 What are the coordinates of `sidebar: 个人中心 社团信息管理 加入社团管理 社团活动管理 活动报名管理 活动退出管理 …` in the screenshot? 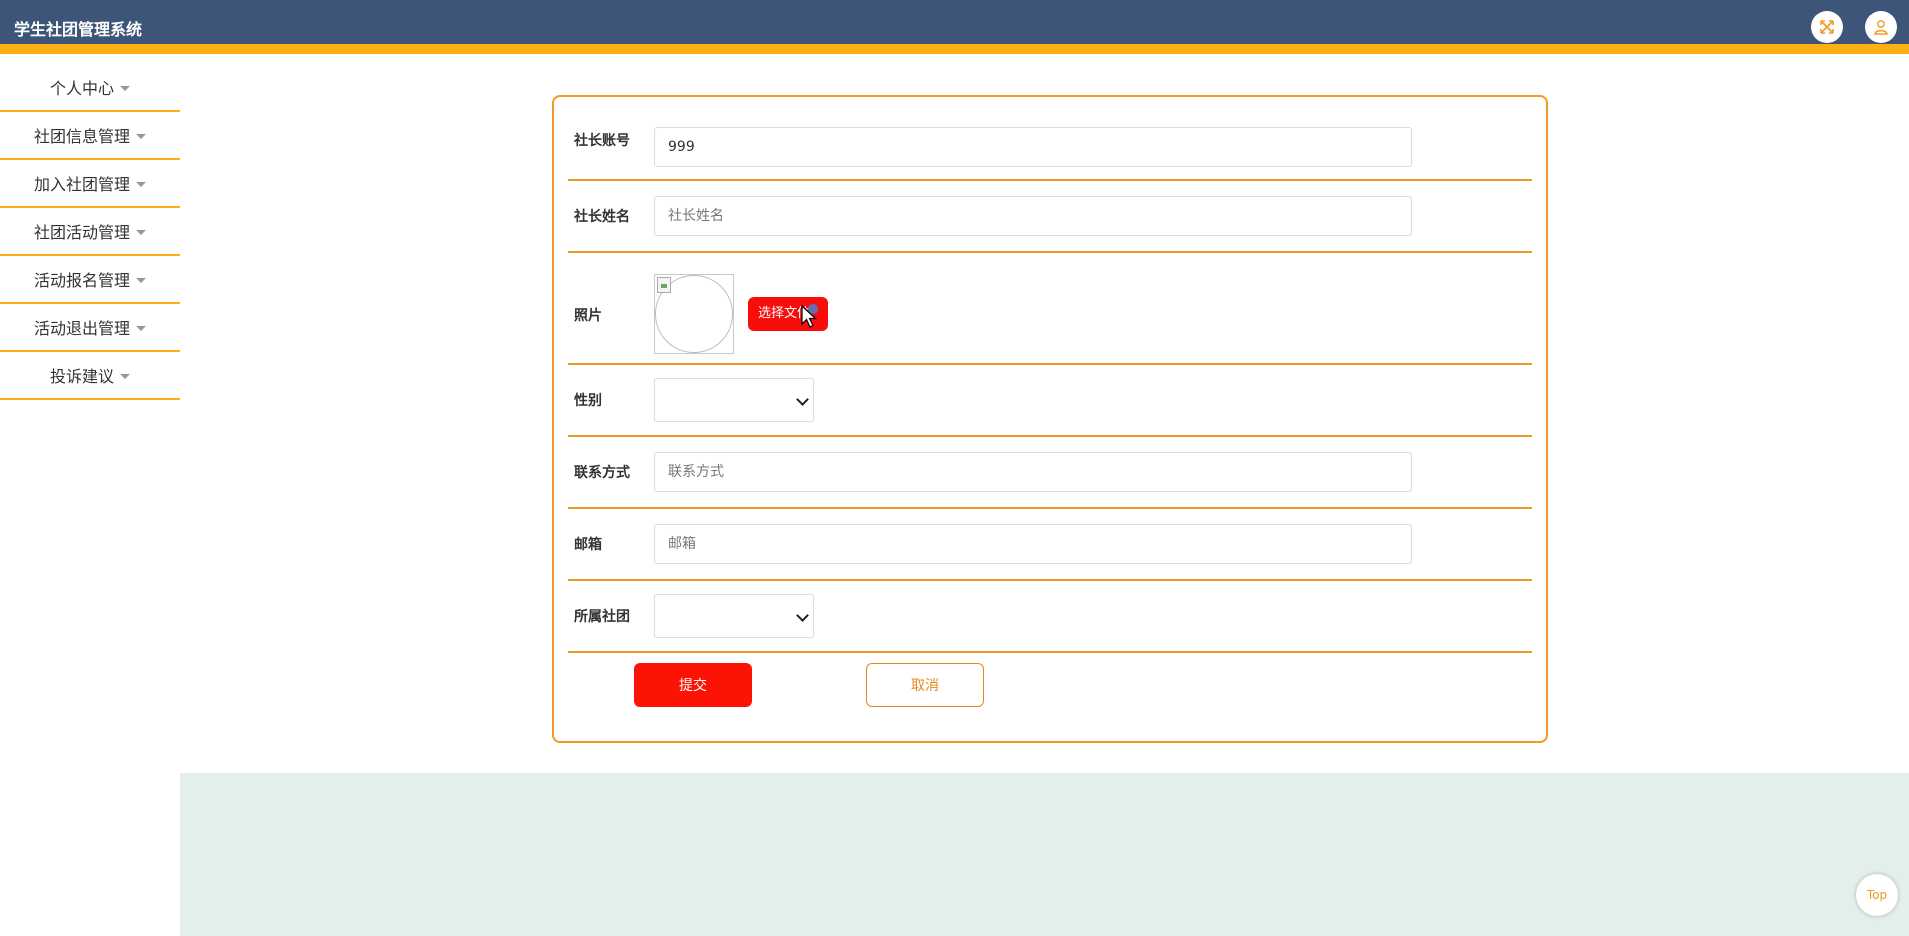 It's located at (90, 232).